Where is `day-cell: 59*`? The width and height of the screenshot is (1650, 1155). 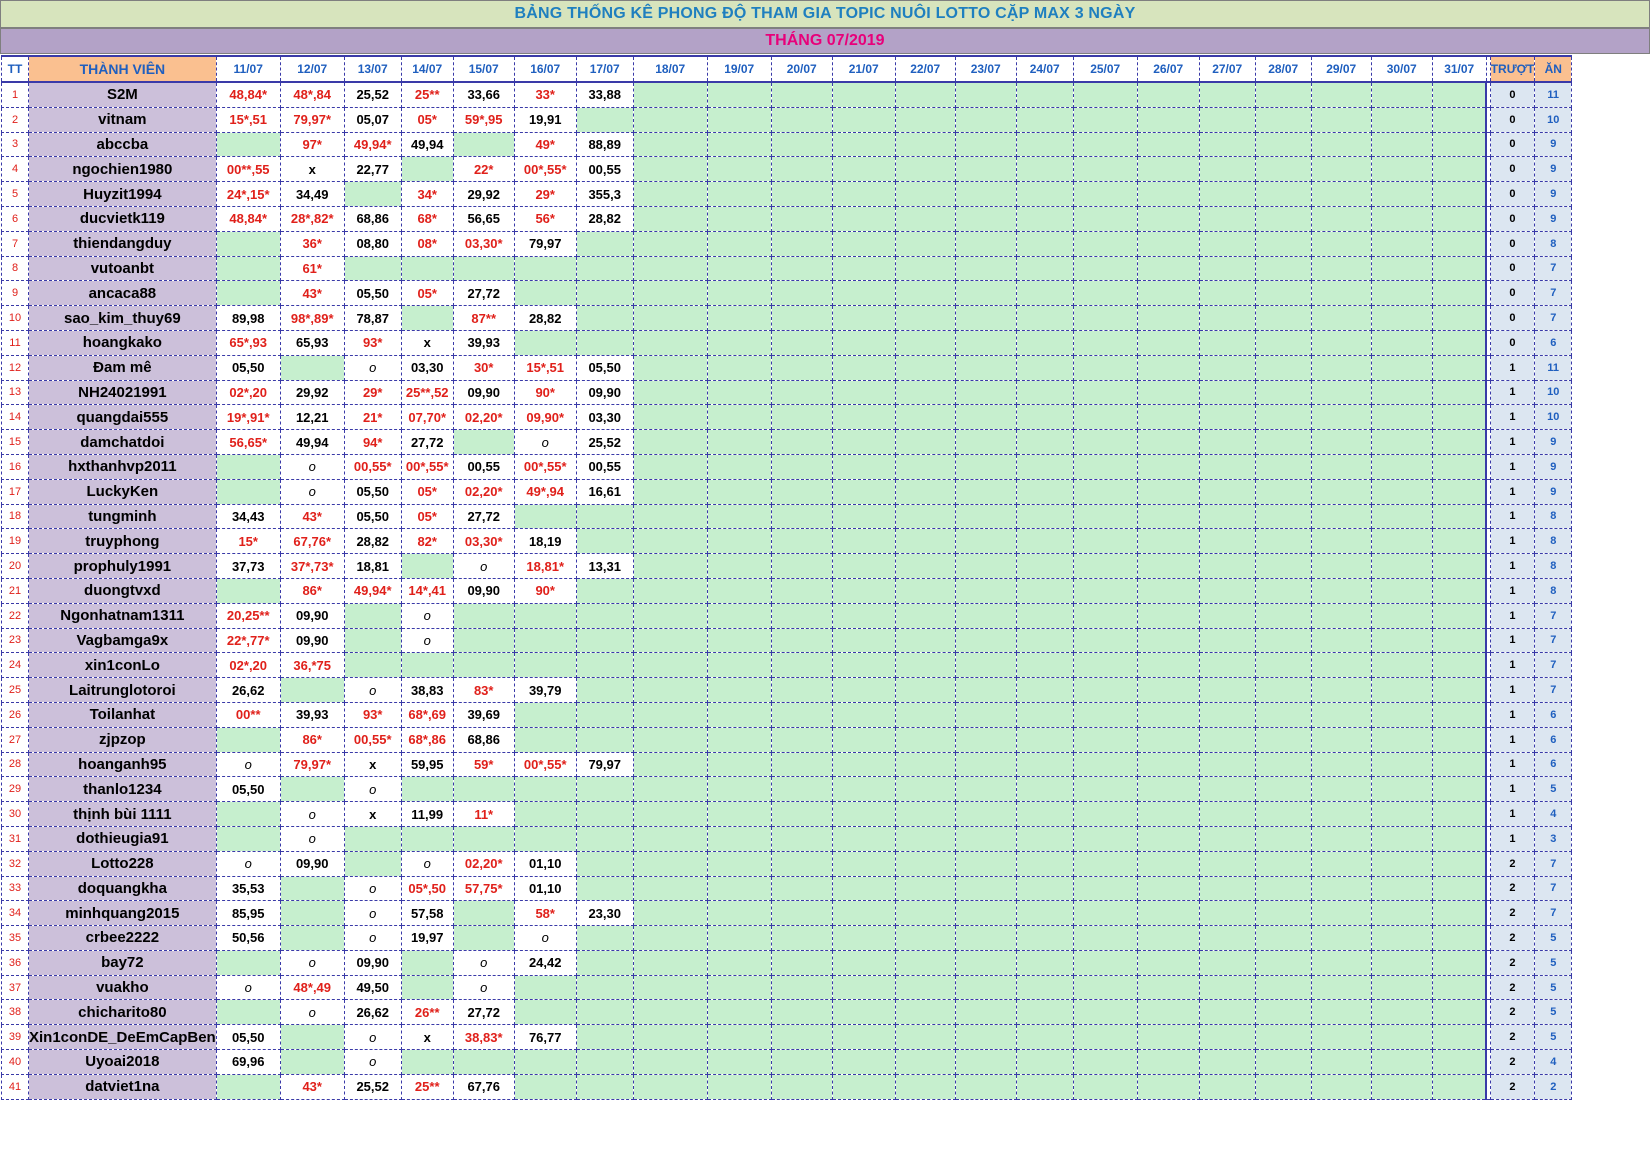 day-cell: 59* is located at coordinates (483, 764).